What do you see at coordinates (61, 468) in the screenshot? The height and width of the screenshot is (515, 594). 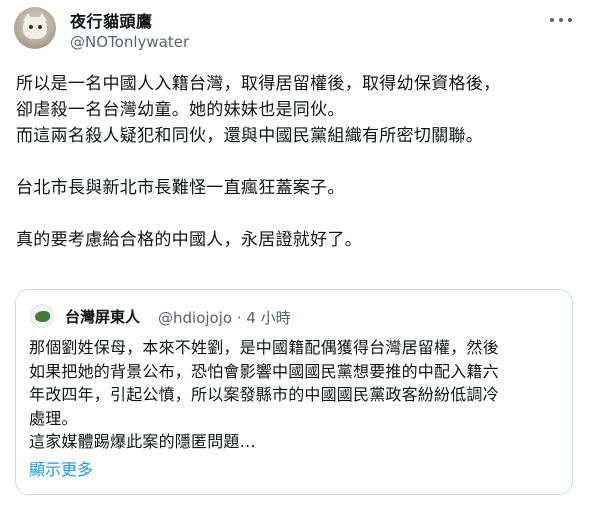 I see `show-more-link: 顯示更多` at bounding box center [61, 468].